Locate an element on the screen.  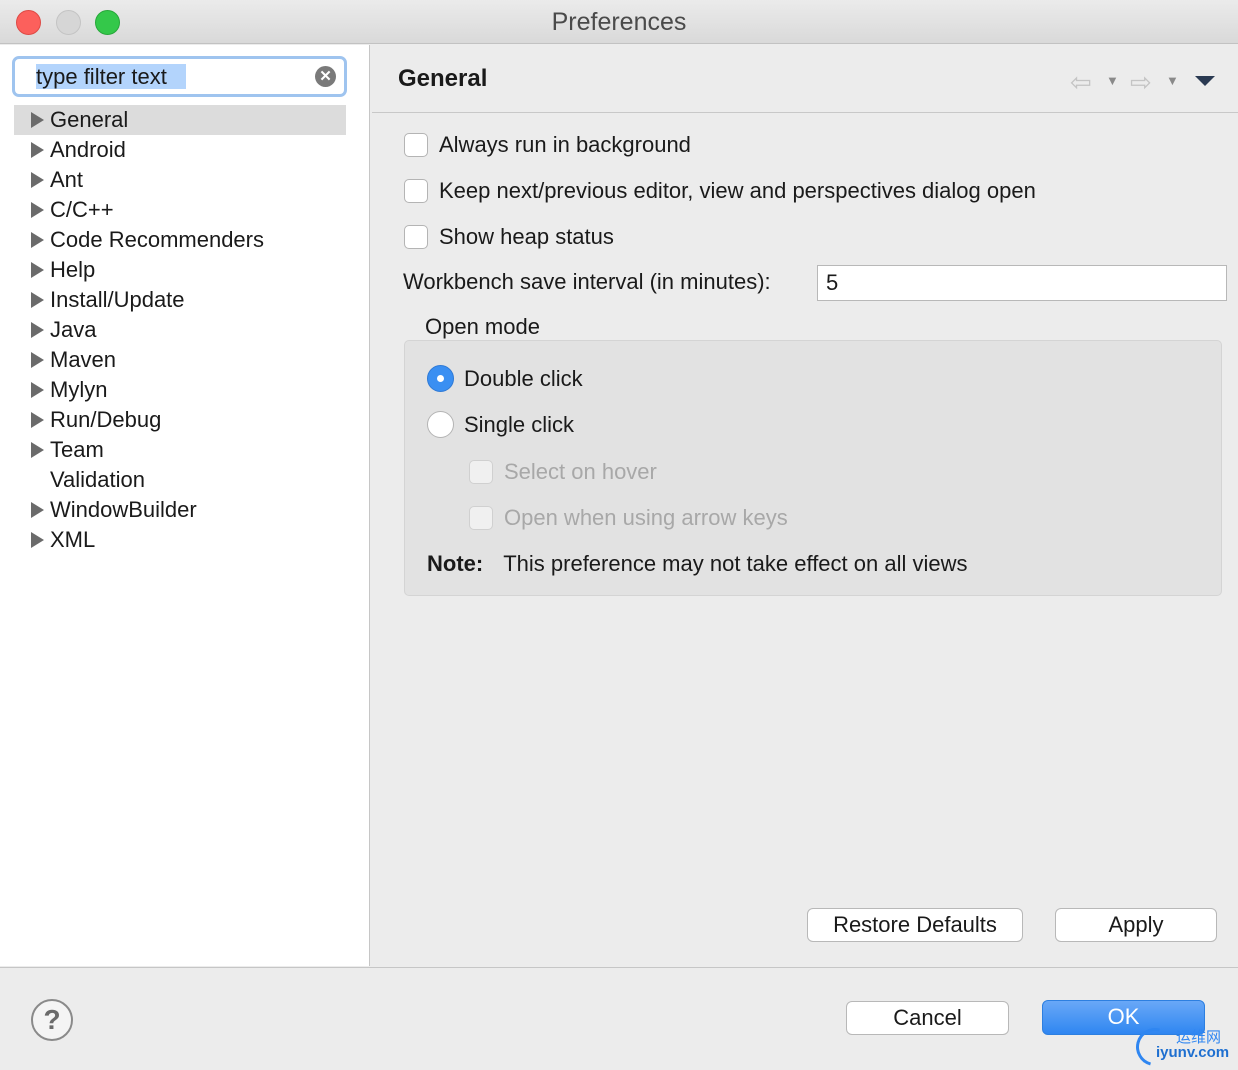
single-click-option: Single click is located at coordinates (500, 424).